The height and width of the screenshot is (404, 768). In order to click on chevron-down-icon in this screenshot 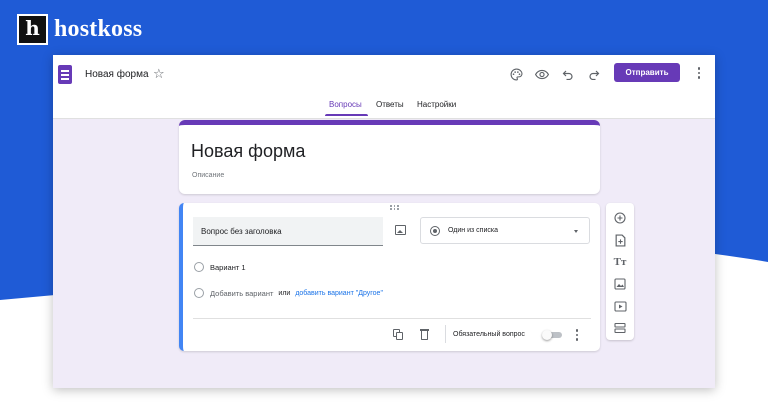, I will do `click(576, 231)`.